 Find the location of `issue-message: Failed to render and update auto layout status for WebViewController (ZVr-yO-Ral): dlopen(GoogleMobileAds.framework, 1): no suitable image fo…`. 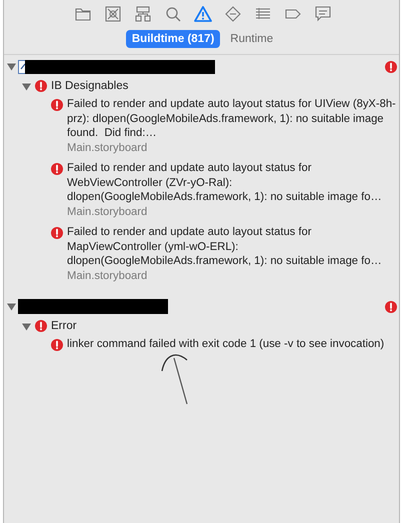

issue-message: Failed to render and update auto layout status for WebViewController (ZVr-yO-Ral): dlopen(GoogleMobileAds.framework, 1): no suitable image fo… is located at coordinates (233, 182).